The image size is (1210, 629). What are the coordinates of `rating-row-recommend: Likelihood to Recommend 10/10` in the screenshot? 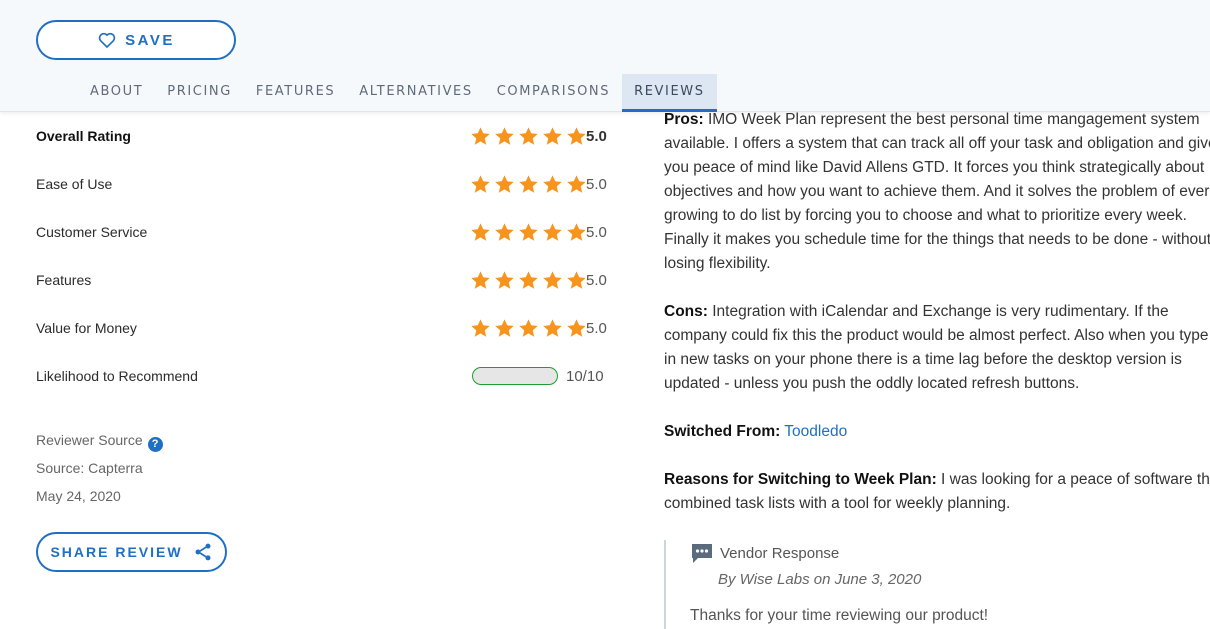 It's located at (326, 376).